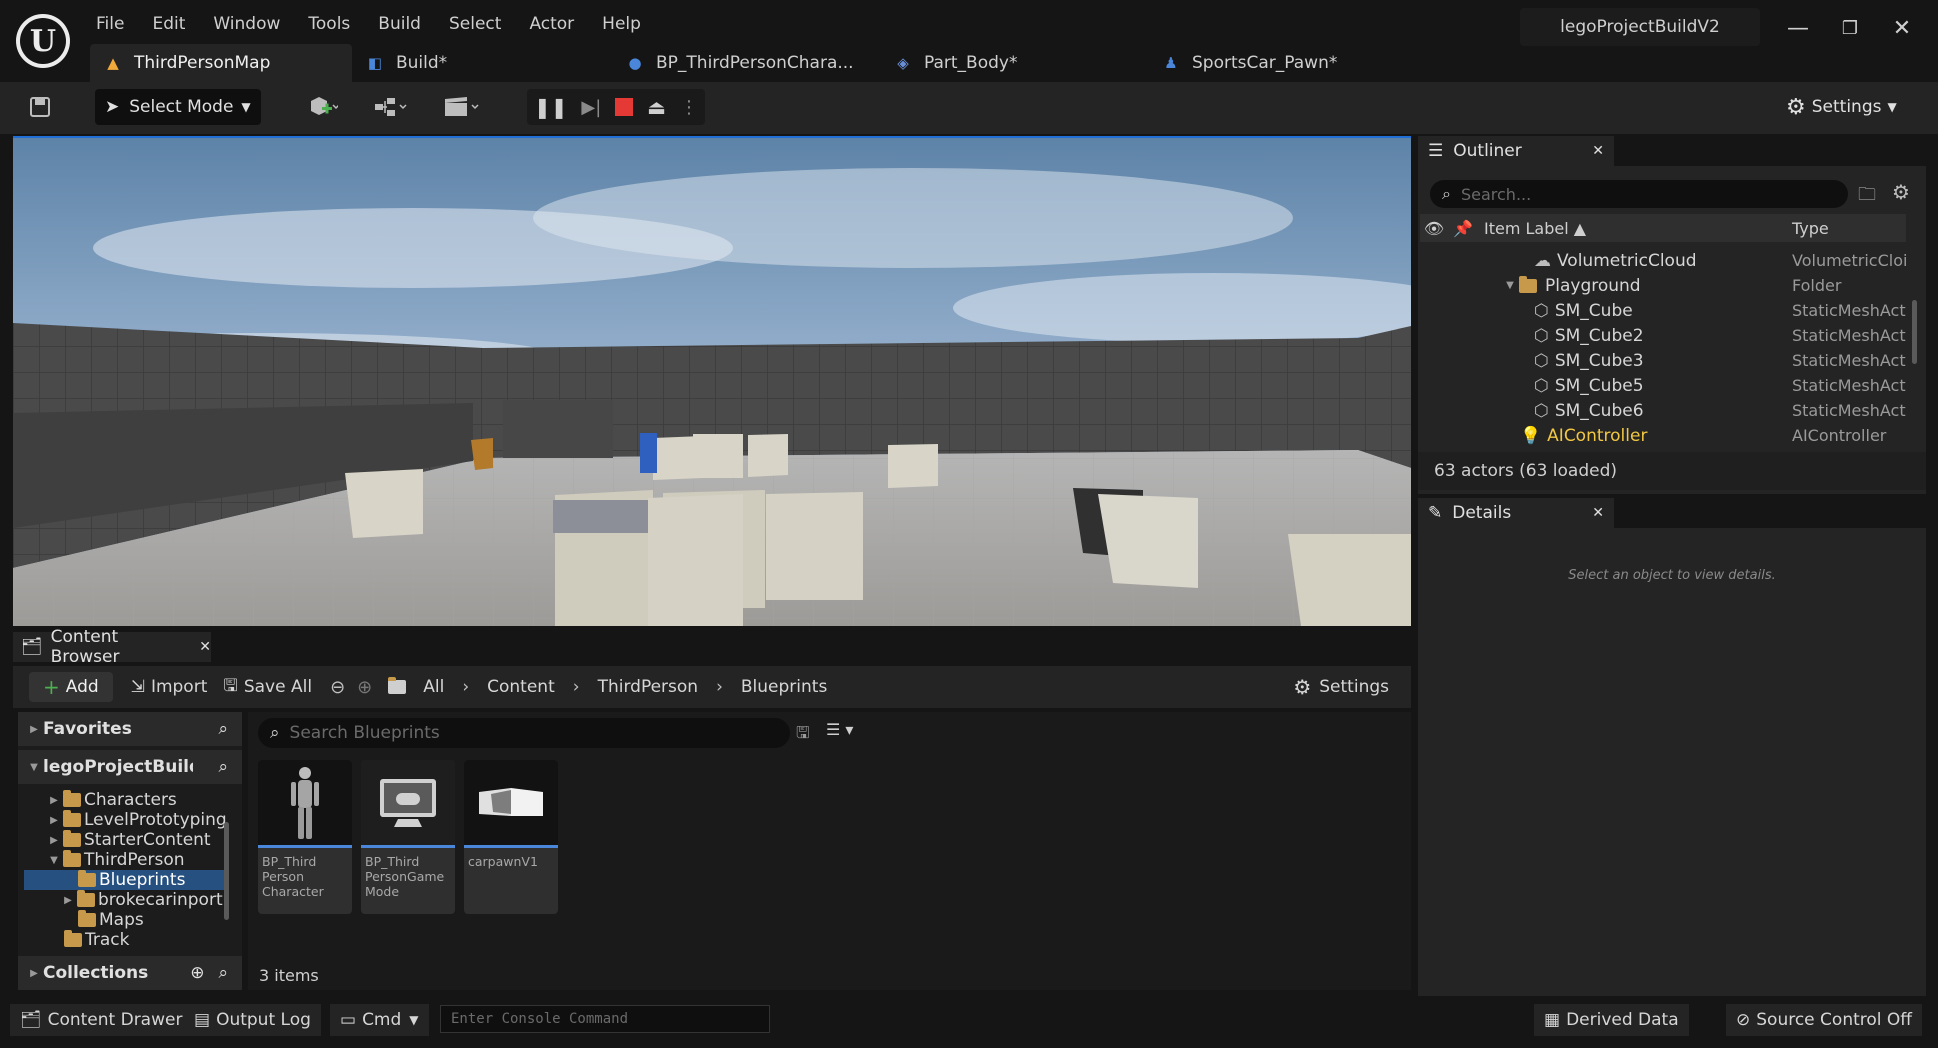 This screenshot has height=1048, width=1938. What do you see at coordinates (551, 24) in the screenshot?
I see `menu-actor: Actor` at bounding box center [551, 24].